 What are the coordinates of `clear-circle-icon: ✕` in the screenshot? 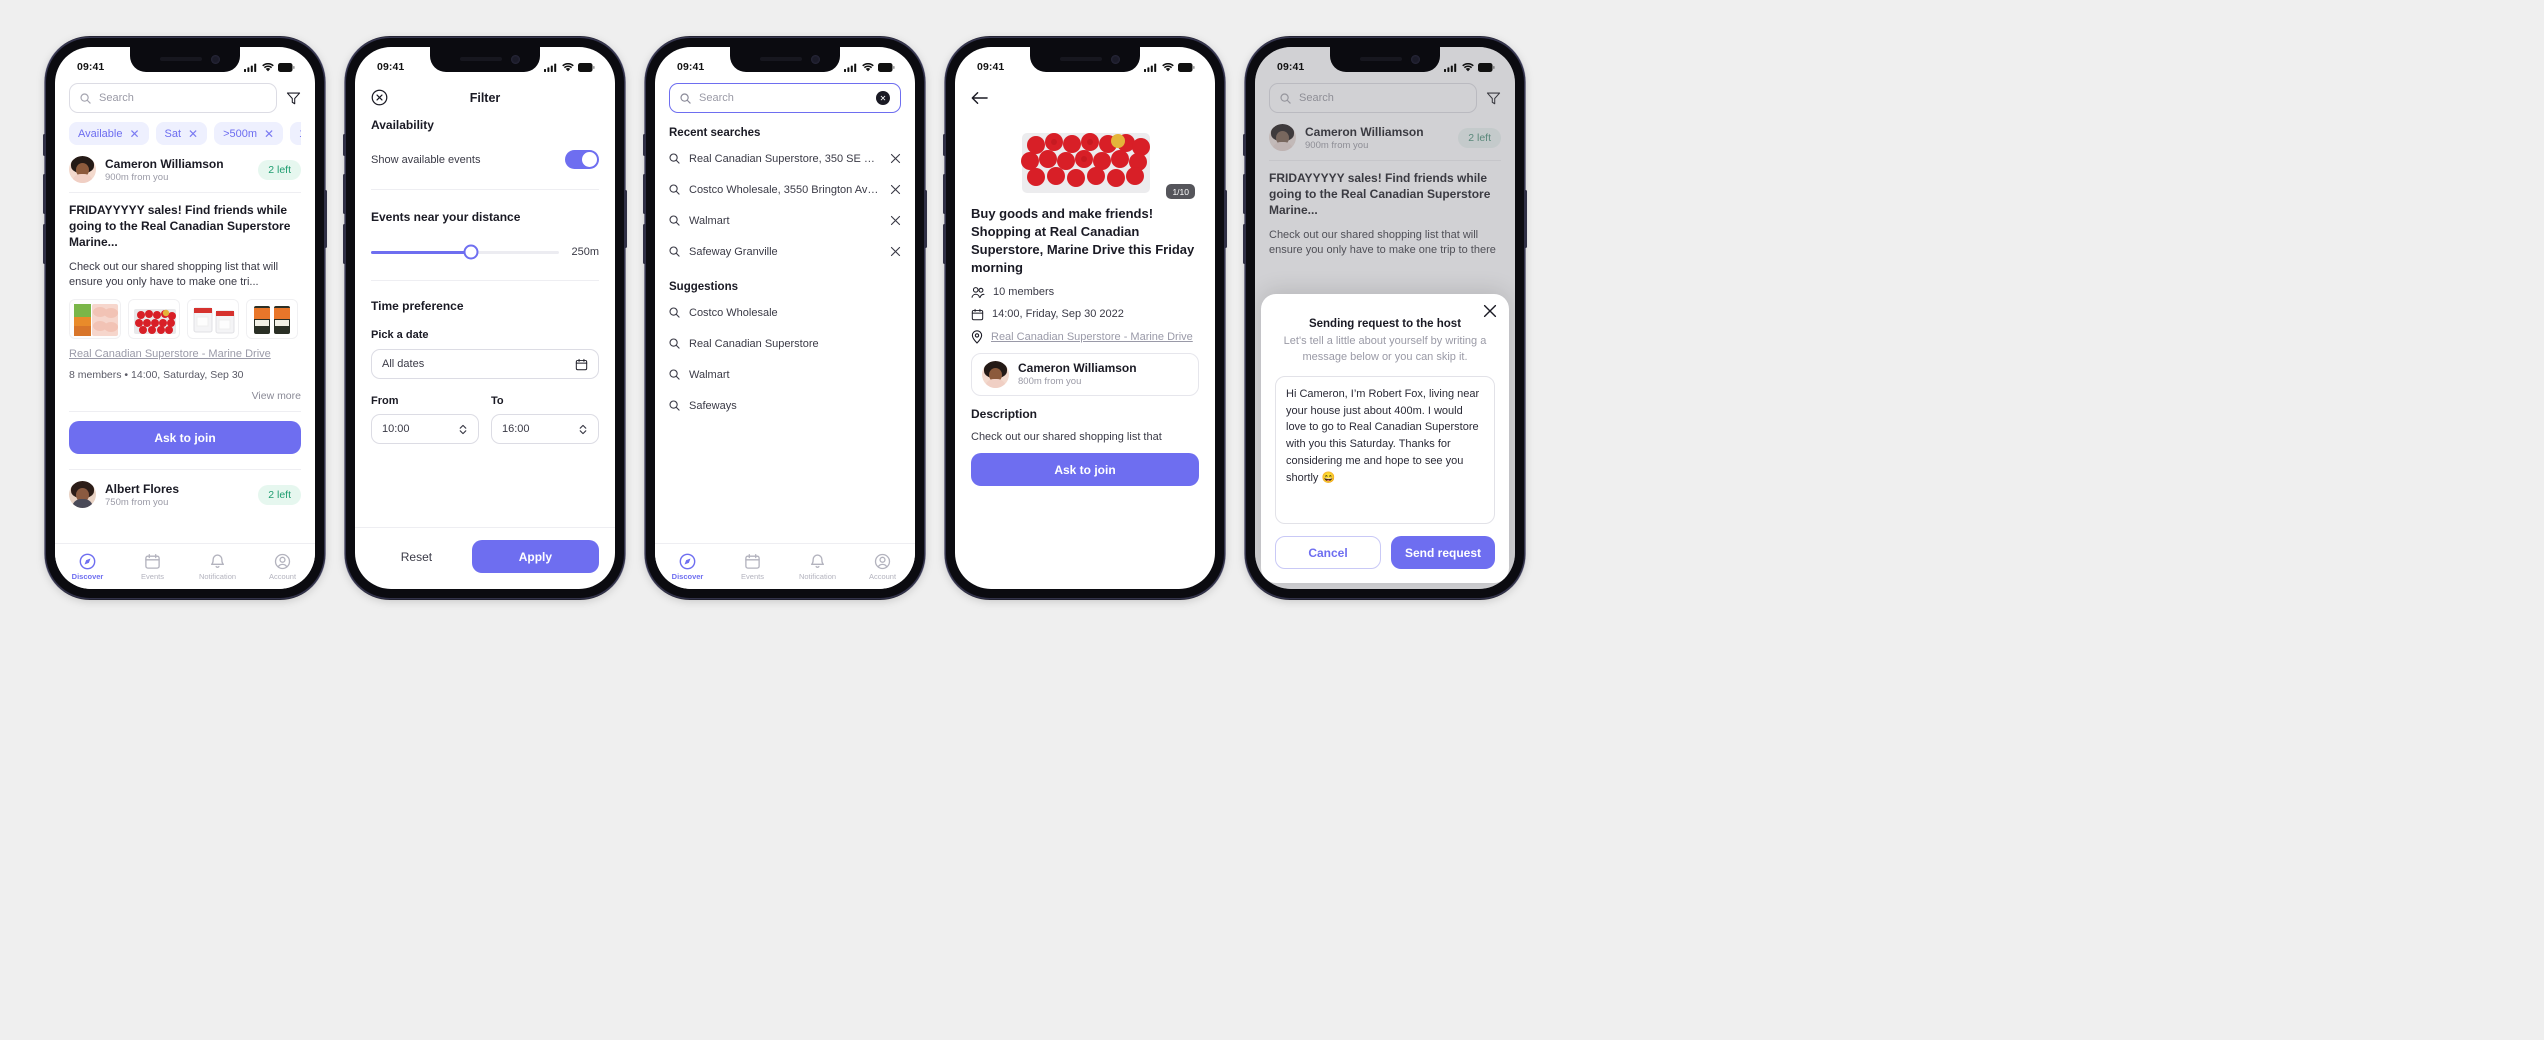 It's located at (883, 98).